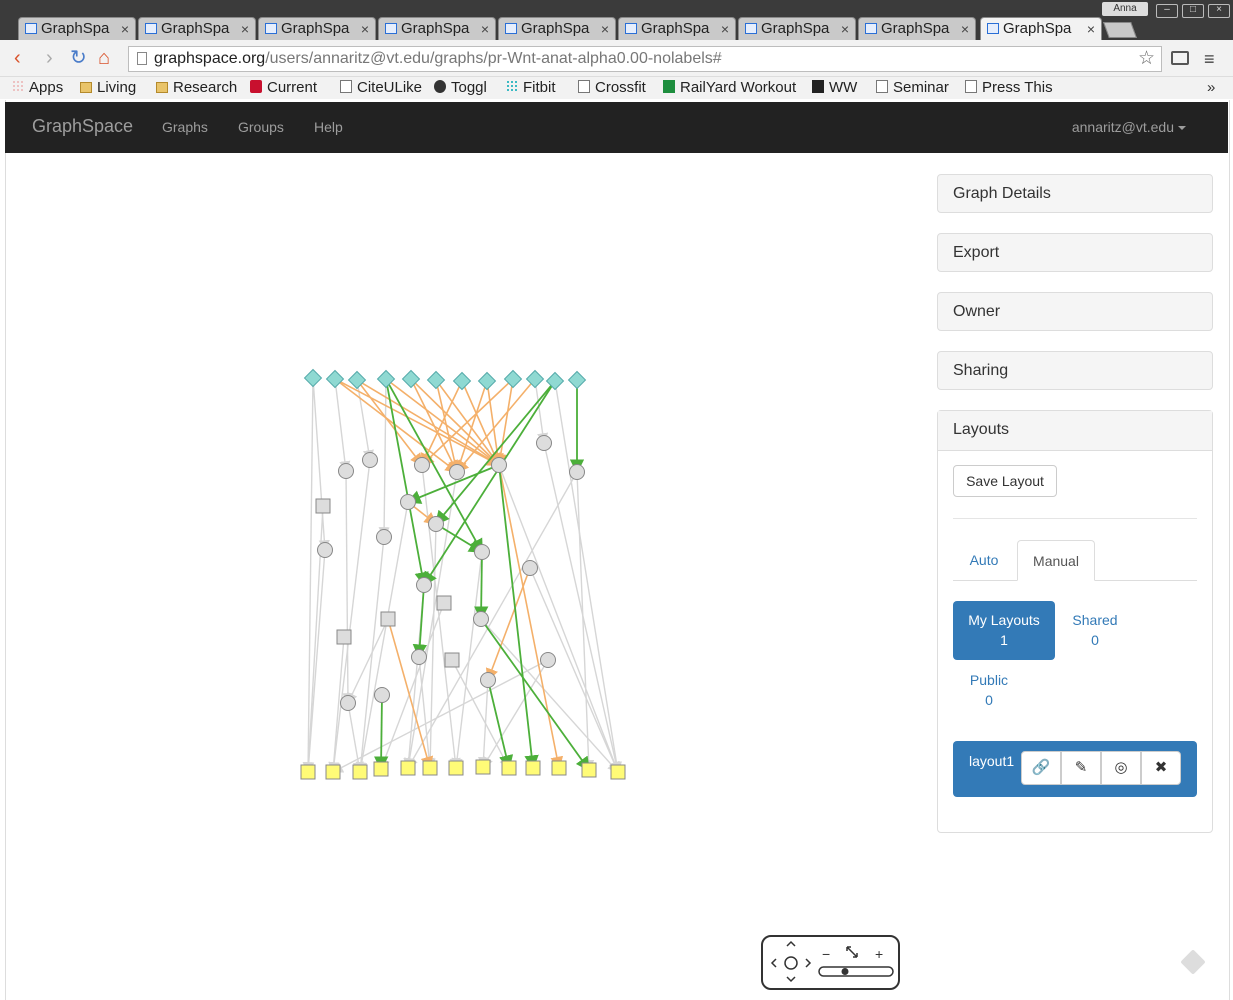 The height and width of the screenshot is (1000, 1233). What do you see at coordinates (1095, 630) in the screenshot?
I see `pill-shared: Shared 0` at bounding box center [1095, 630].